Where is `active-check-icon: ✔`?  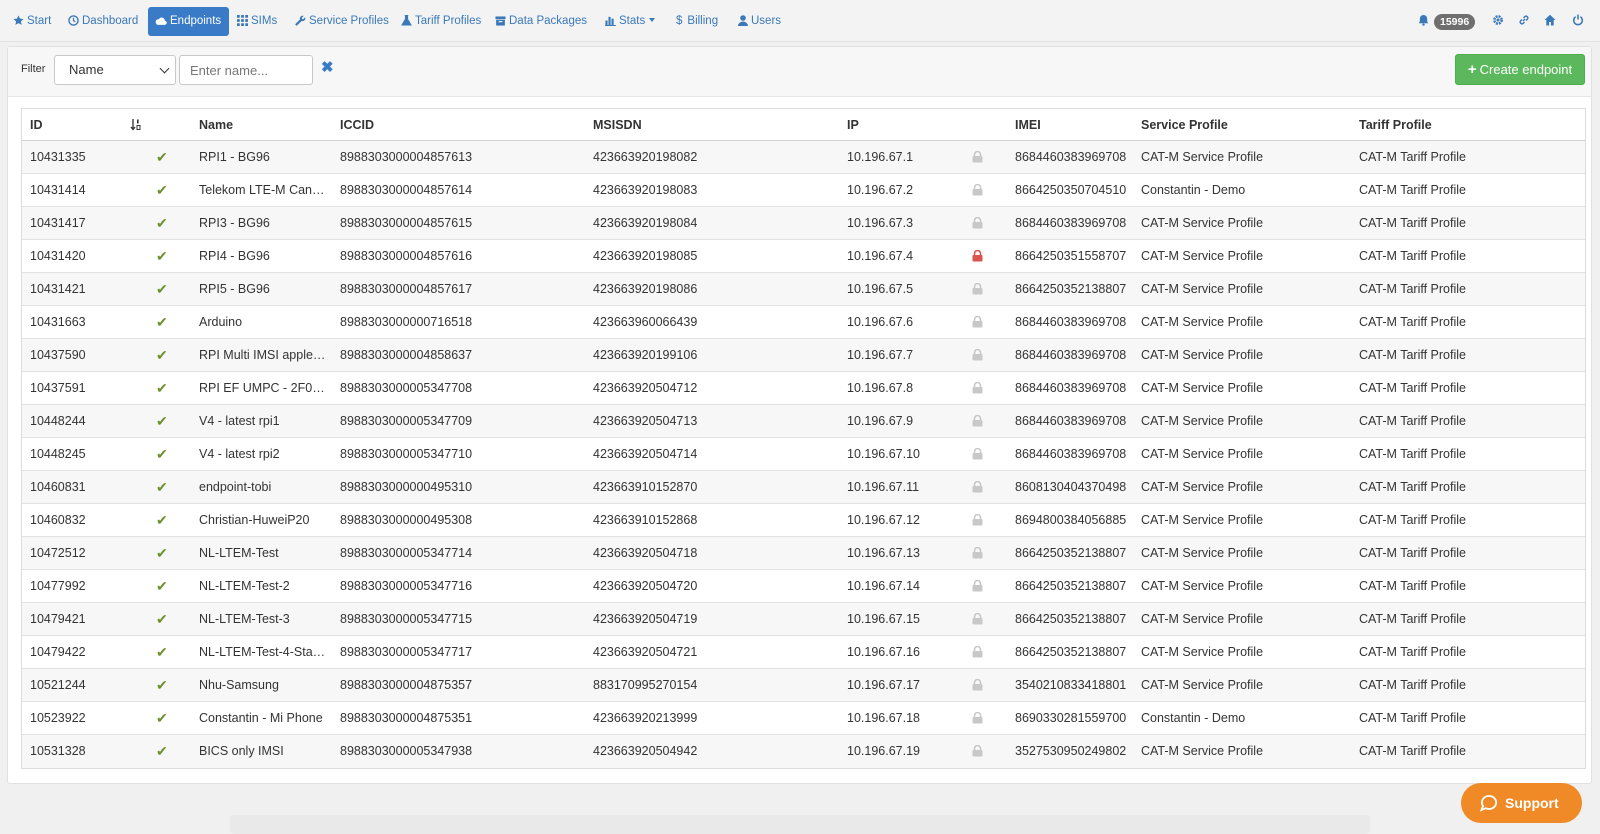
active-check-icon: ✔ is located at coordinates (162, 751).